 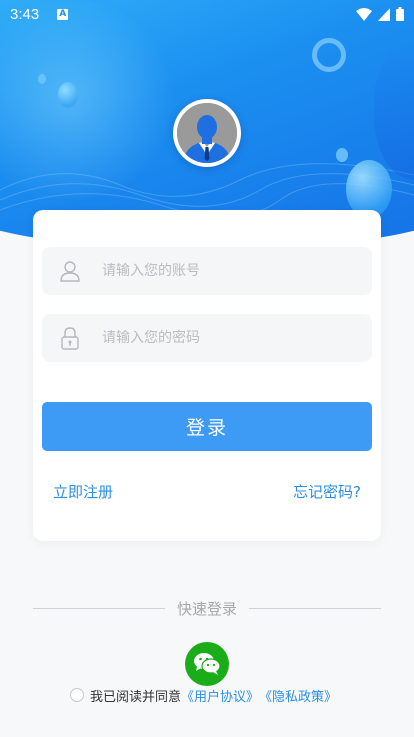 What do you see at coordinates (329, 55) in the screenshot?
I see `decor-ring` at bounding box center [329, 55].